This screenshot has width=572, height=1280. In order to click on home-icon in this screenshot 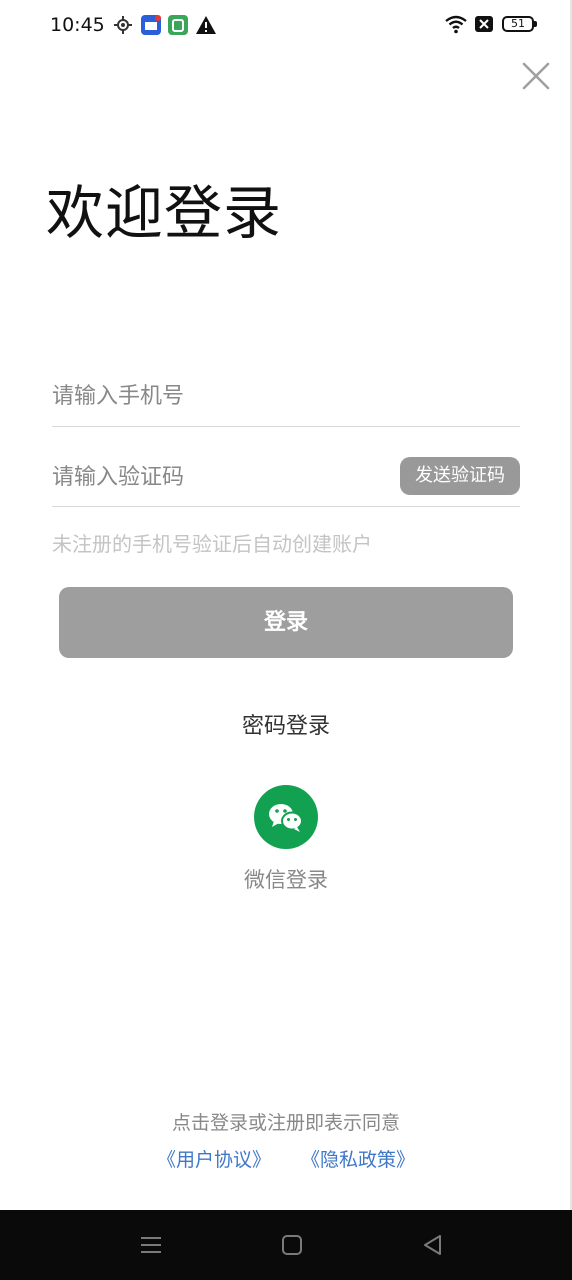, I will do `click(292, 1245)`.